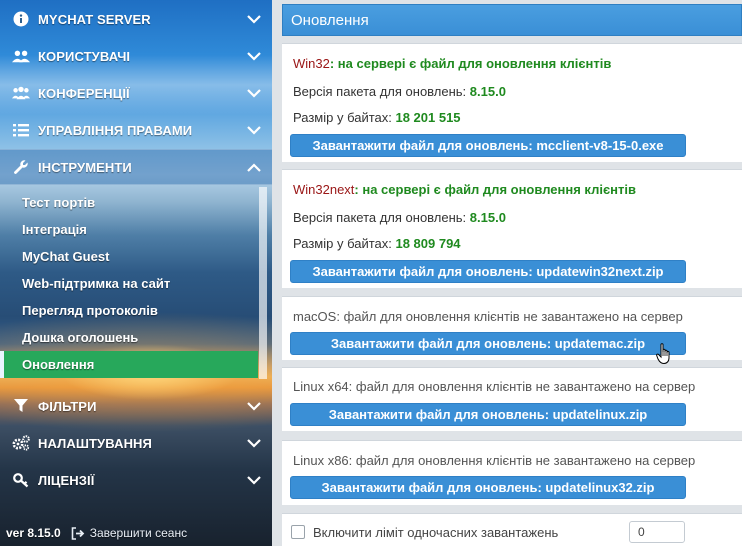  Describe the element at coordinates (21, 56) in the screenshot. I see `users-icon` at that location.